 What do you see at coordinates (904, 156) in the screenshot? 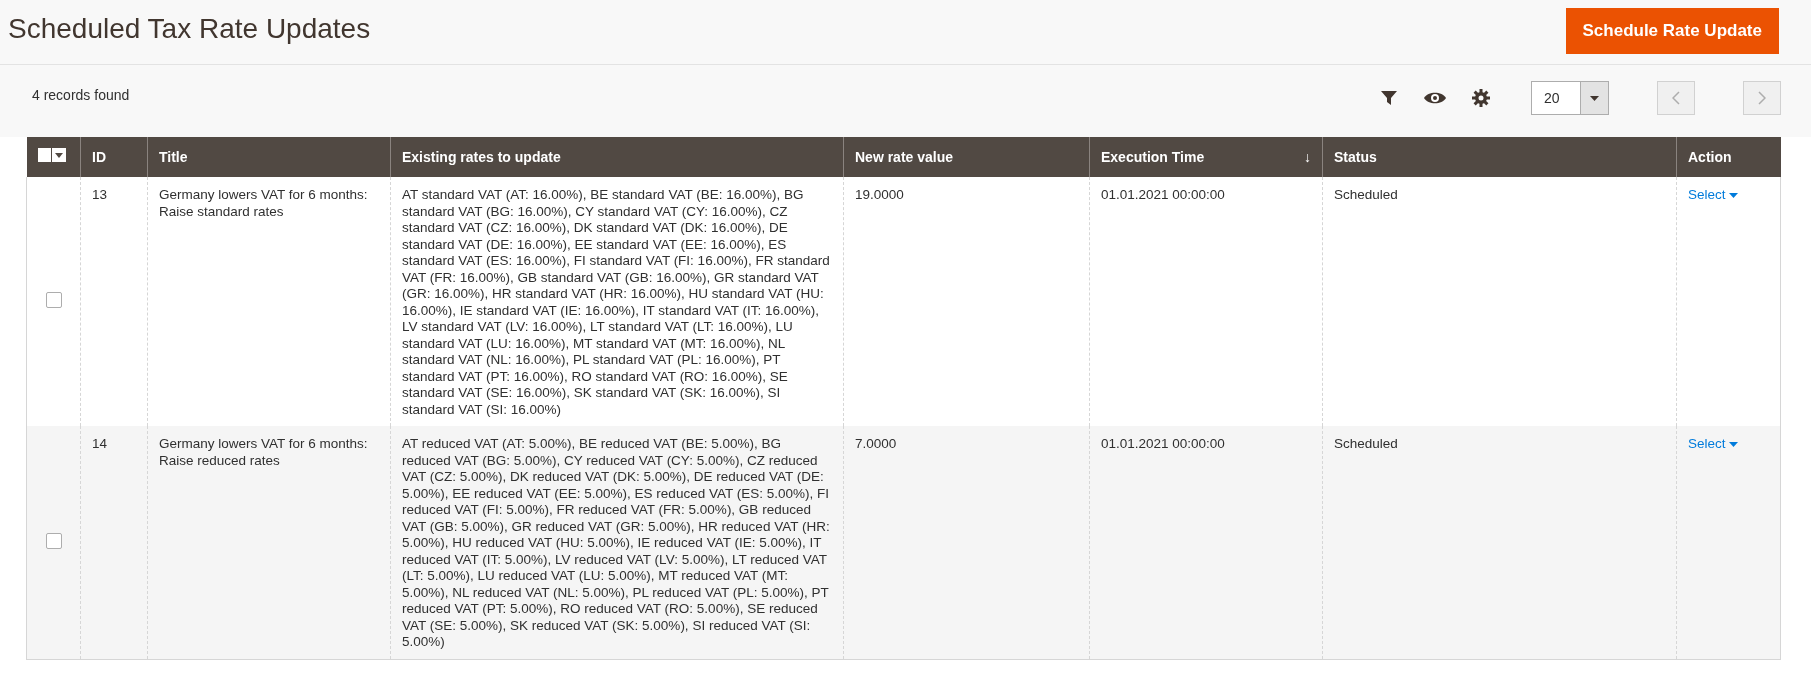
I see `column-header: New rate value` at bounding box center [904, 156].